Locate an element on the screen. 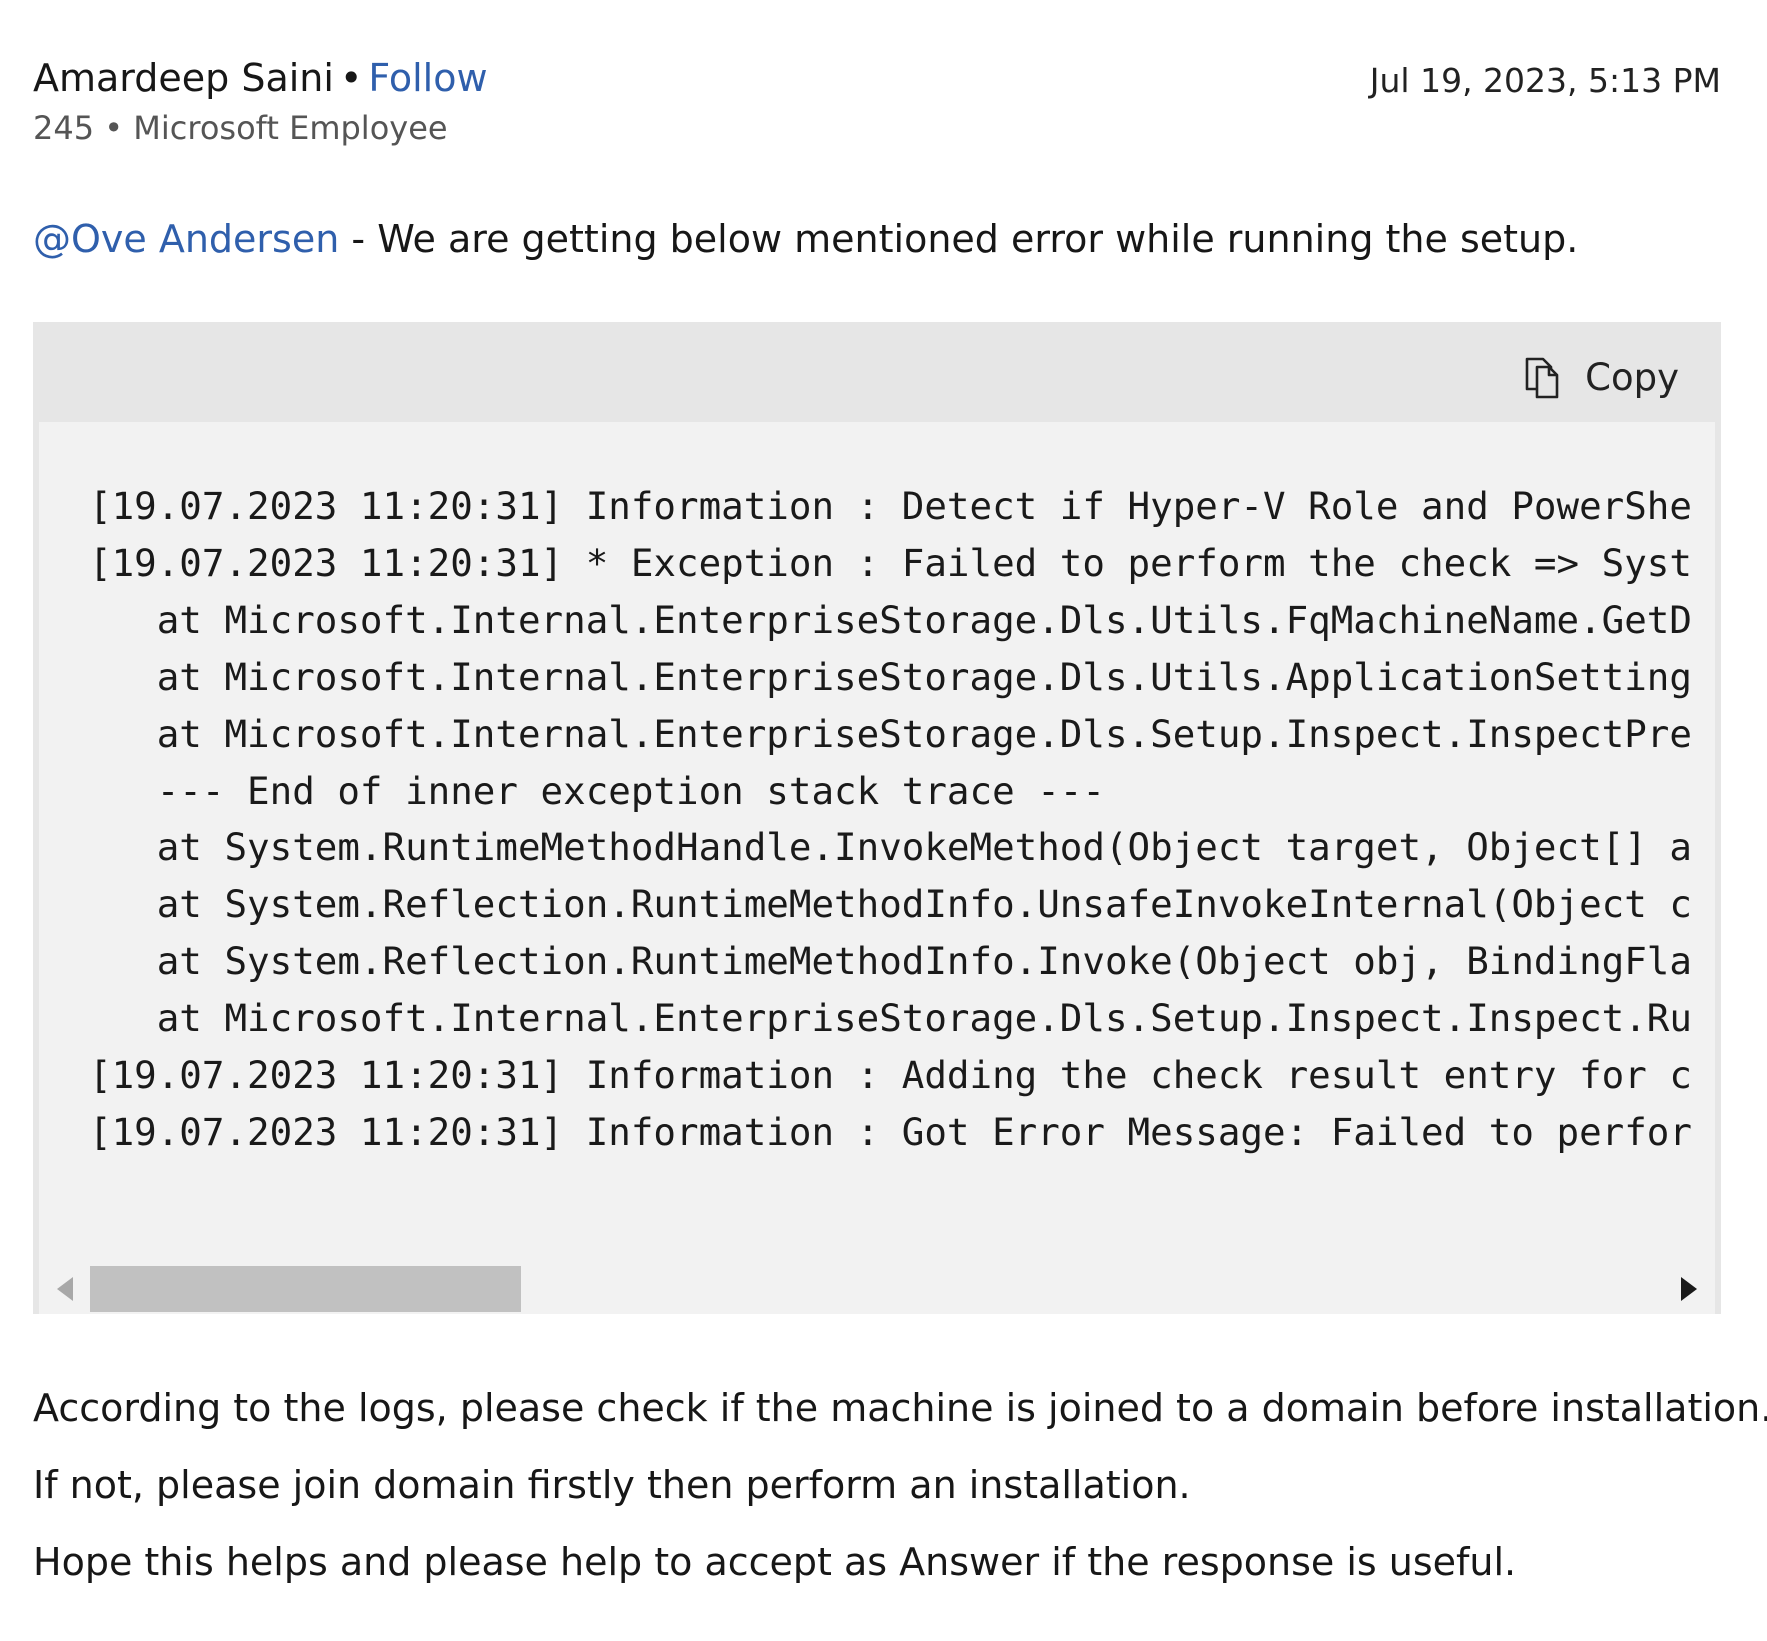 This screenshot has width=1767, height=1641. author-name: Amardeep Saini is located at coordinates (183, 78).